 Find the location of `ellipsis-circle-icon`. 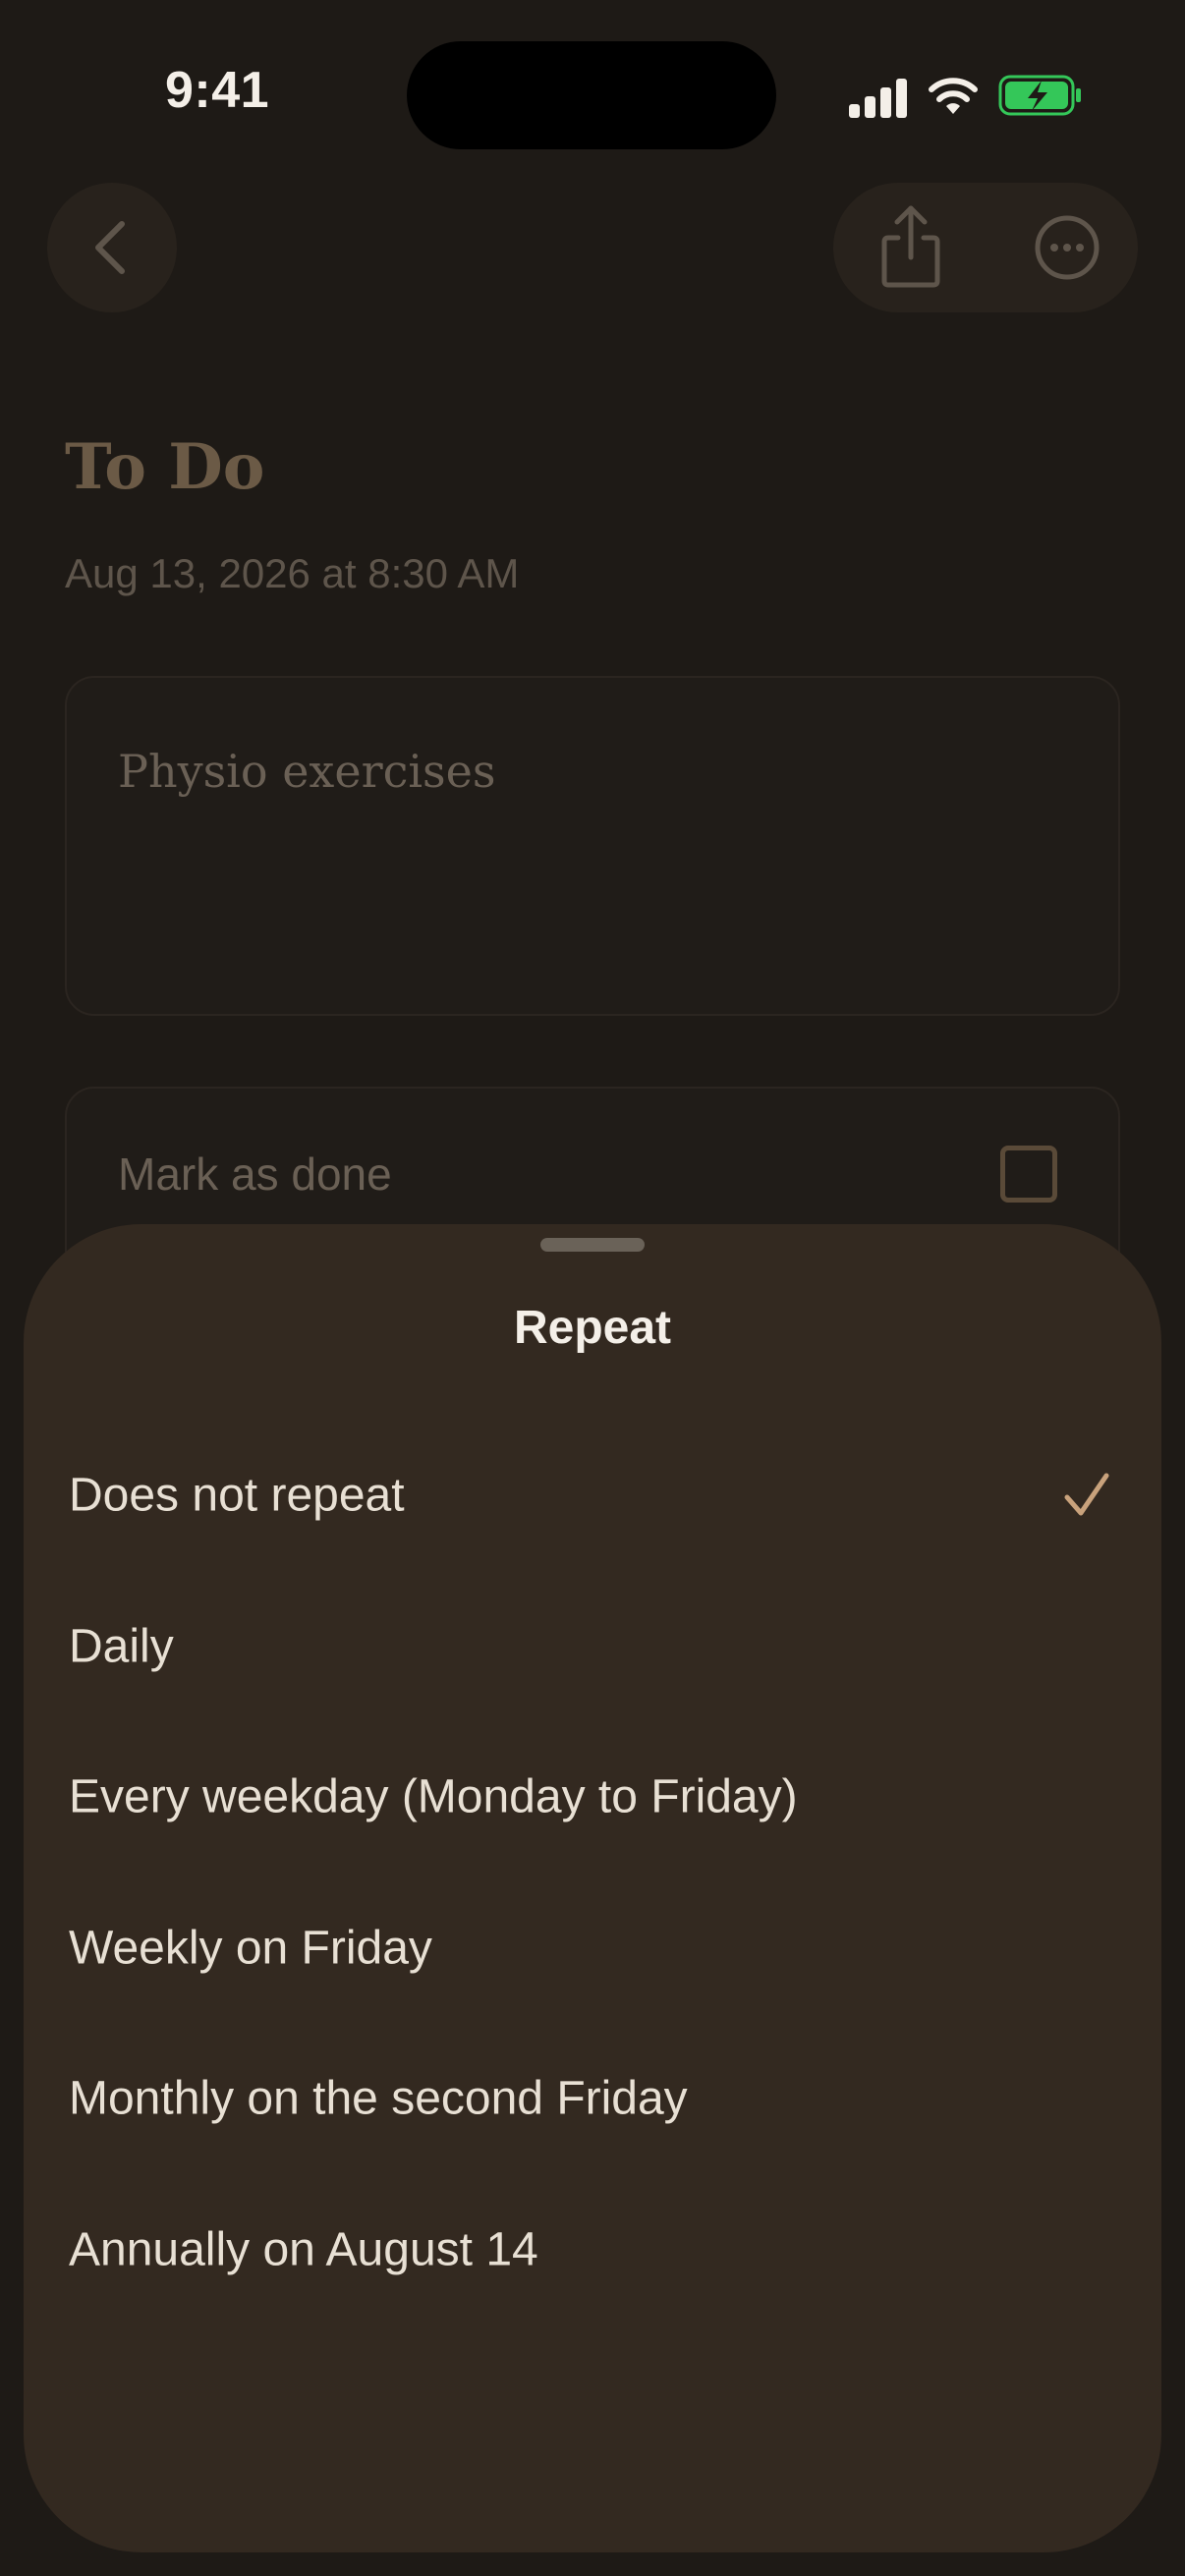

ellipsis-circle-icon is located at coordinates (1068, 247).